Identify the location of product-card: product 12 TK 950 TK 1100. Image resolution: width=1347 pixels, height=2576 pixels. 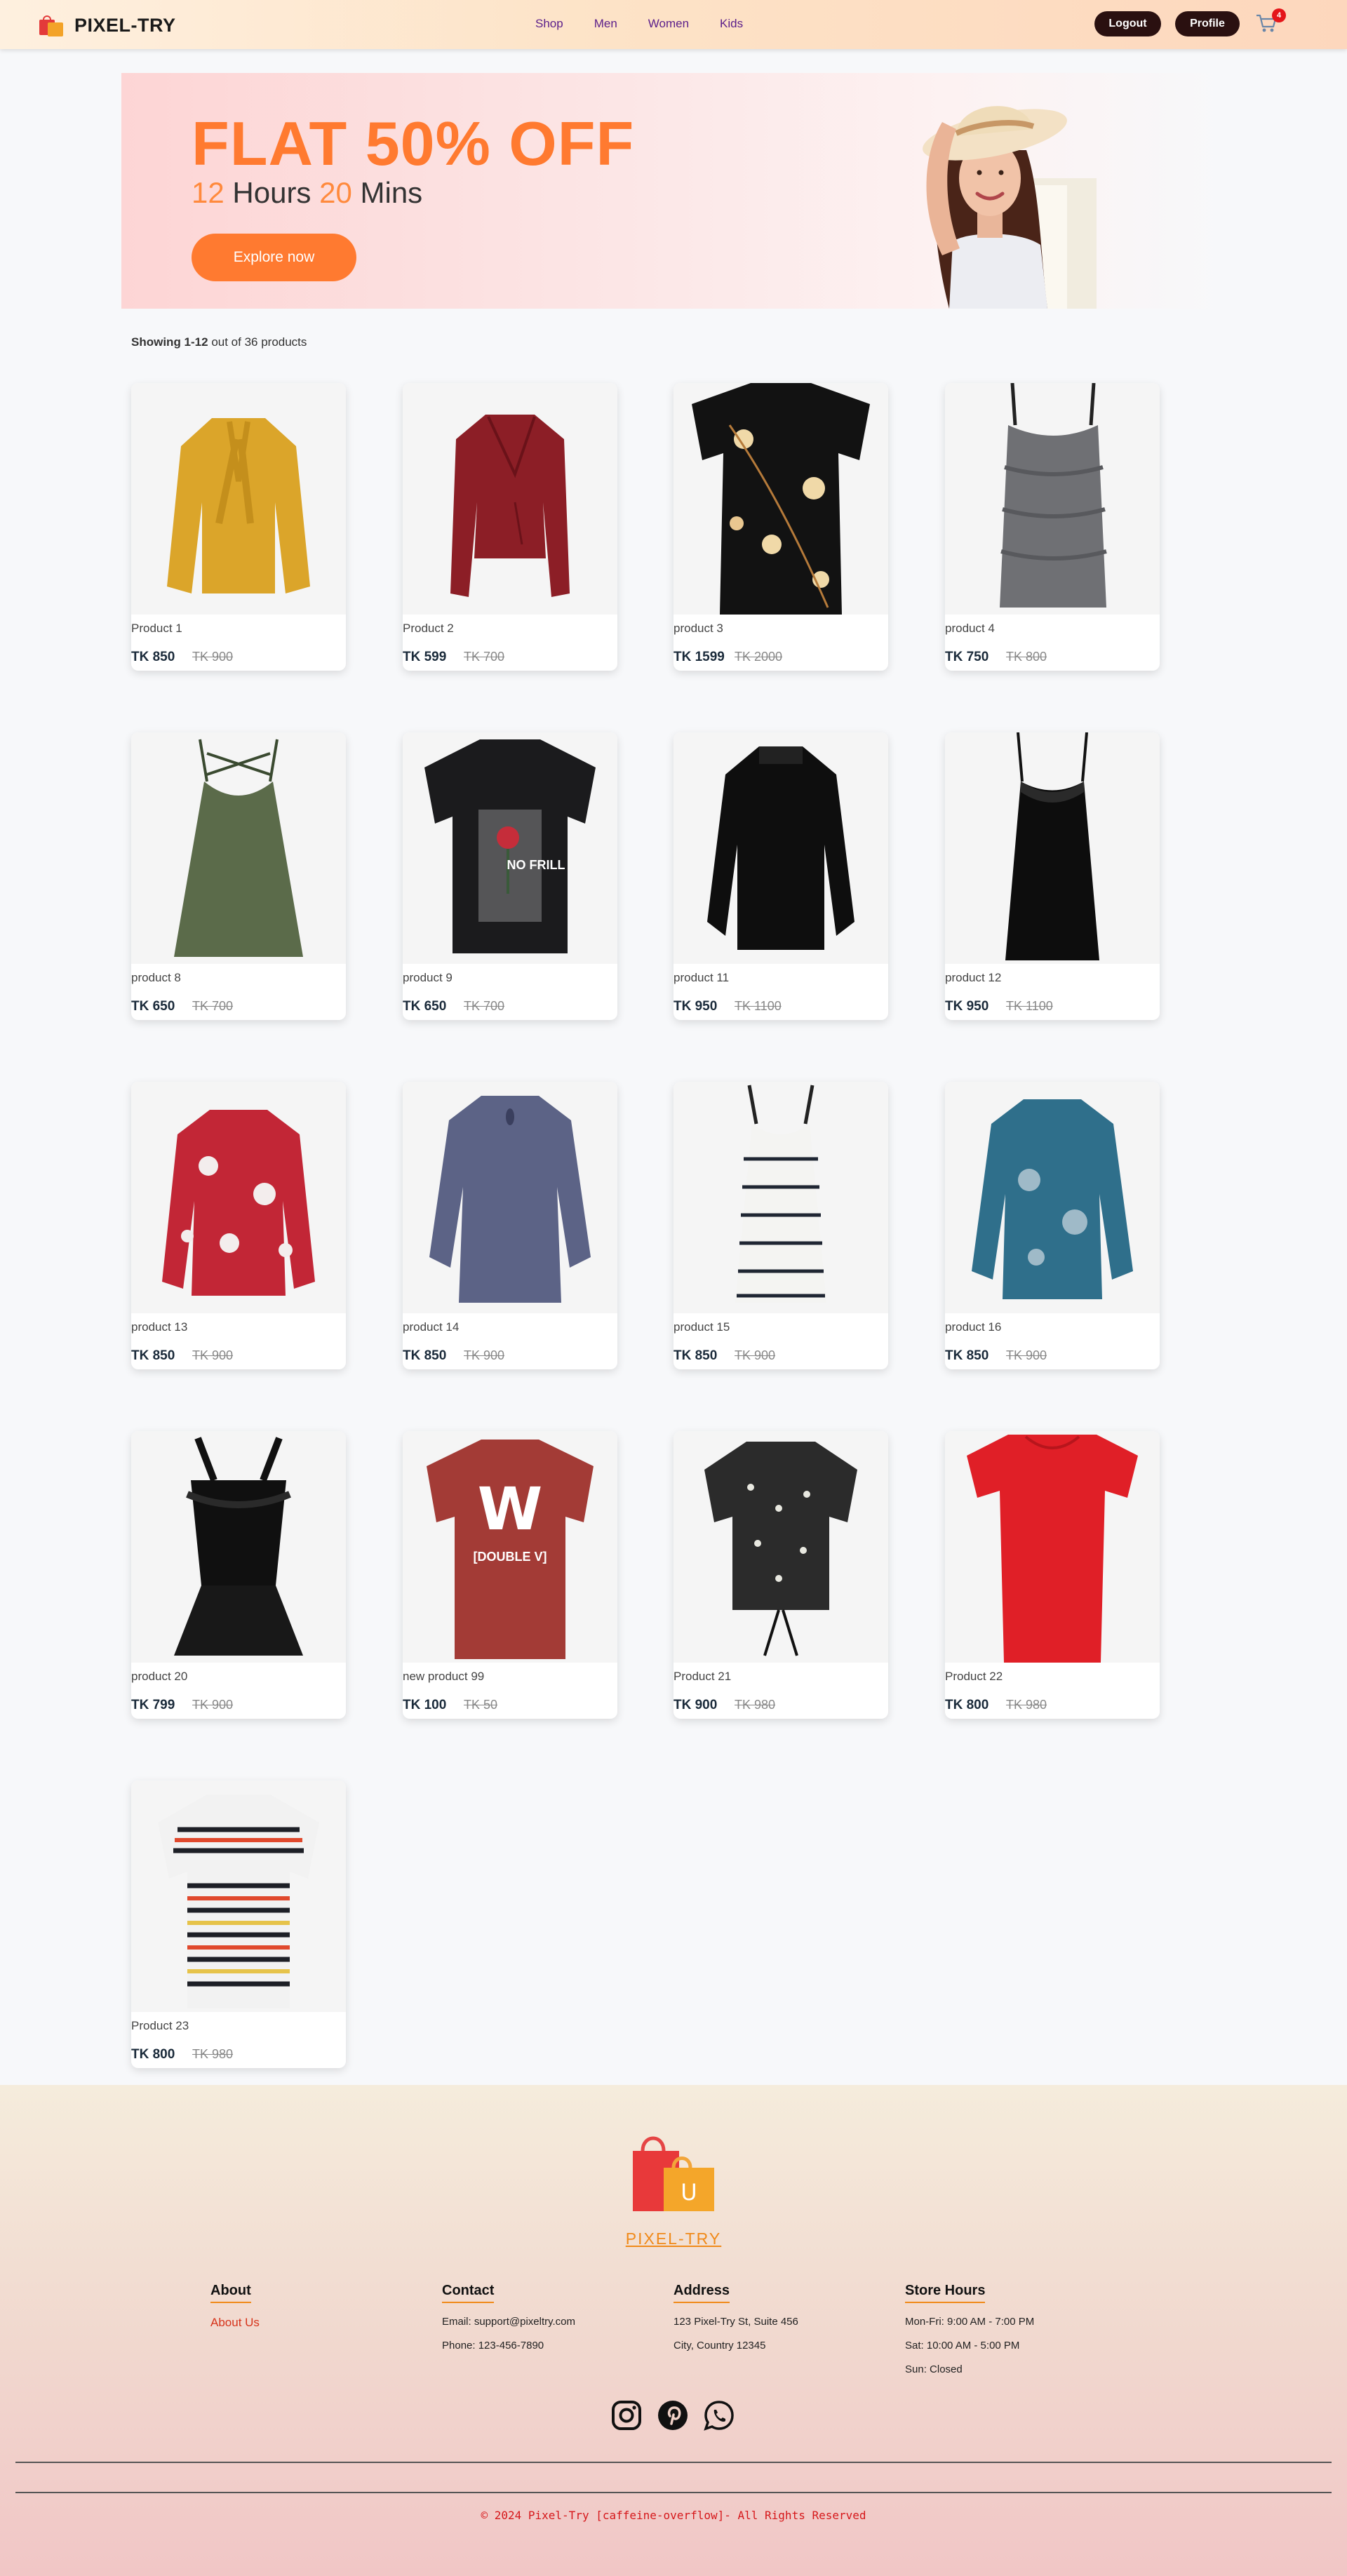
(1052, 876).